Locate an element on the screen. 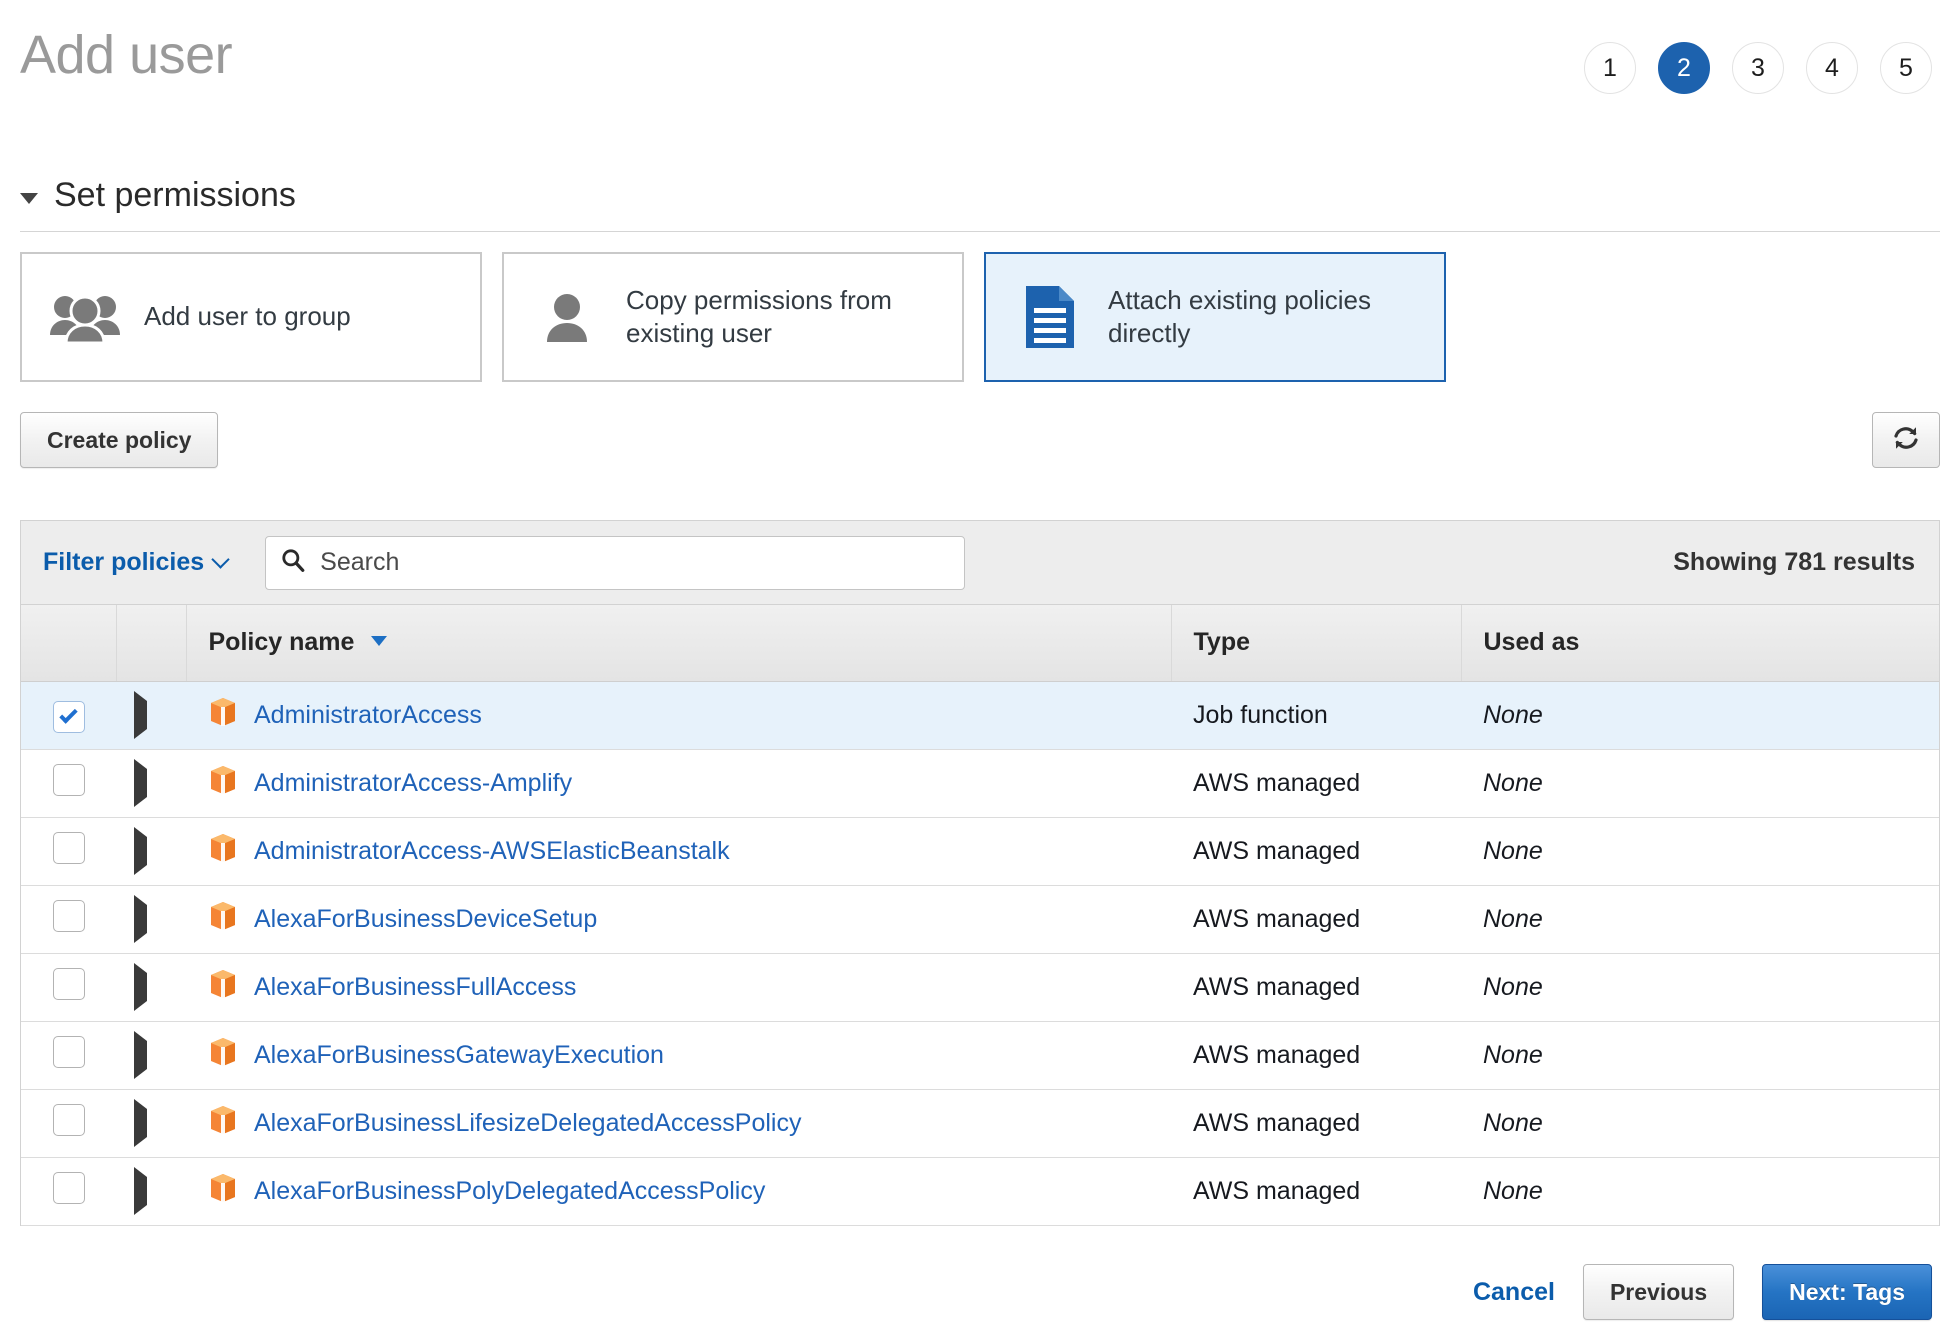  wizard-step-1: 1 is located at coordinates (1610, 68).